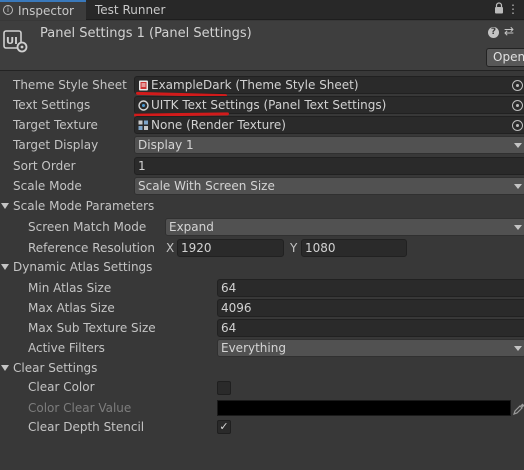 The width and height of the screenshot is (524, 470). Describe the element at coordinates (294, 248) in the screenshot. I see `y-label: Y` at that location.